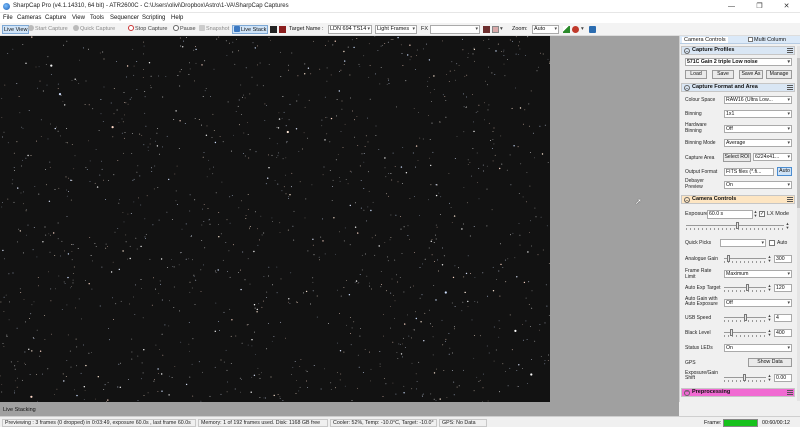 The height and width of the screenshot is (427, 800). I want to click on menu-help: Help, so click(177, 18).